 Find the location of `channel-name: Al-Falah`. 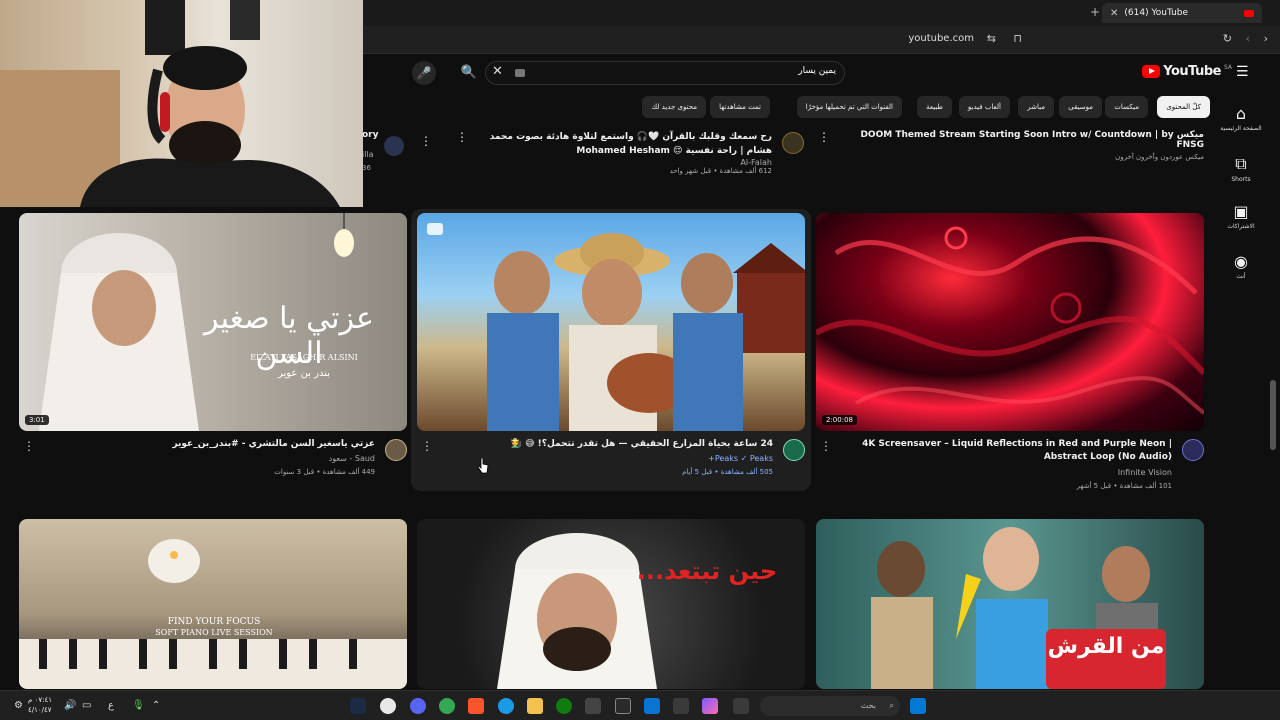

channel-name: Al-Falah is located at coordinates (620, 162).